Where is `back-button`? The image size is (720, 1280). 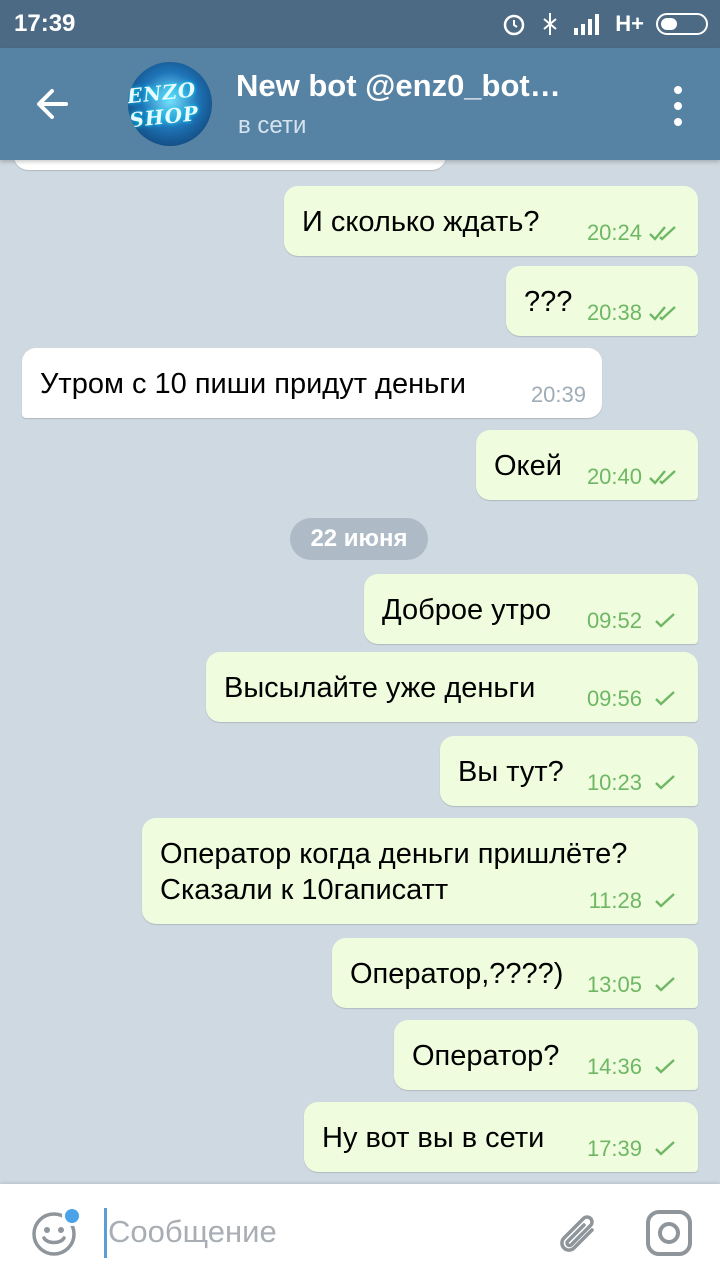
back-button is located at coordinates (52, 104).